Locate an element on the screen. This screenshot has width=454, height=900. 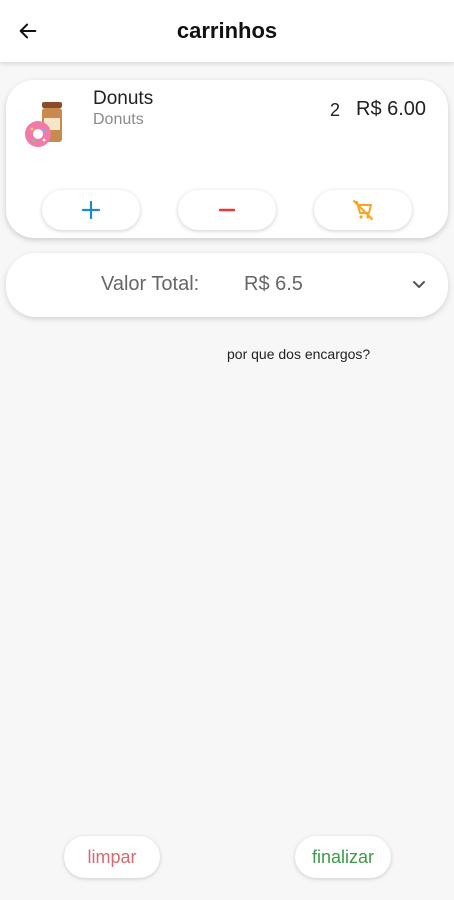
product-subtitle: Donuts is located at coordinates (118, 119).